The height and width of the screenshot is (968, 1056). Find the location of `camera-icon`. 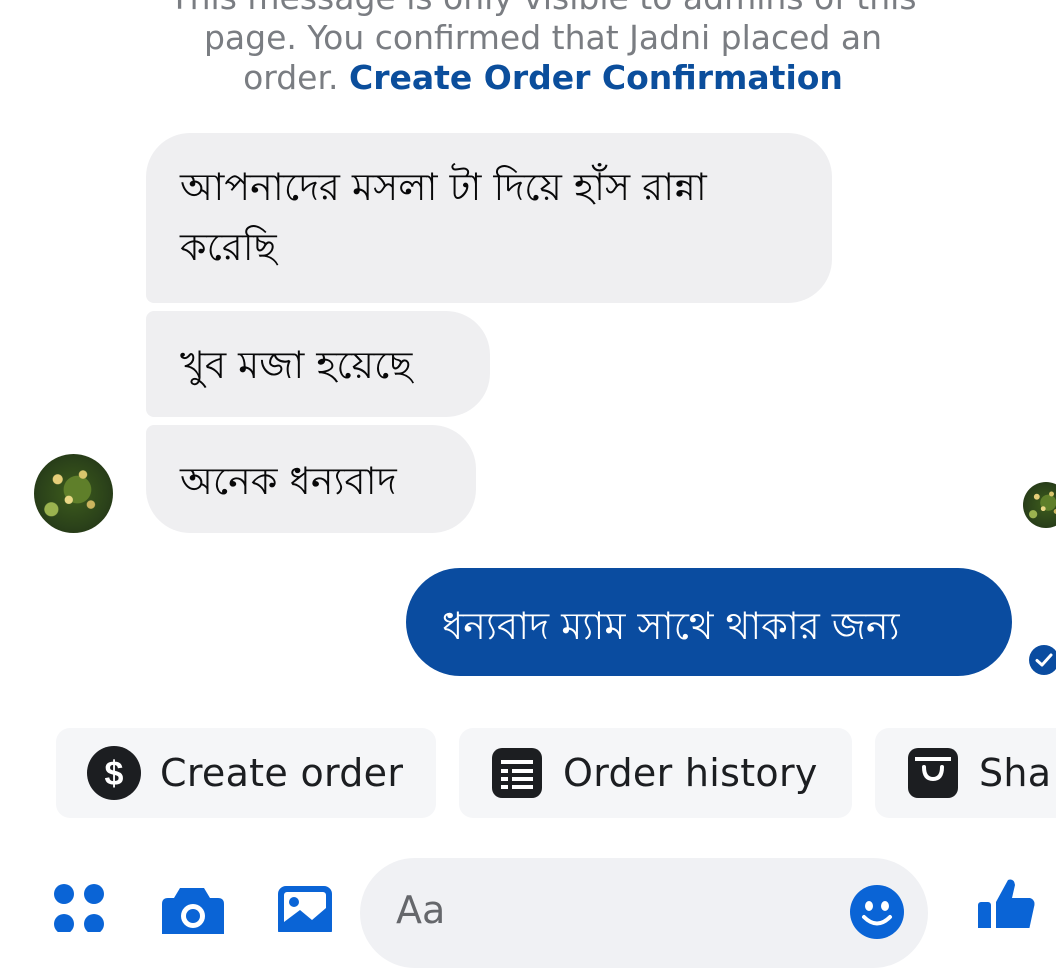

camera-icon is located at coordinates (193, 909).